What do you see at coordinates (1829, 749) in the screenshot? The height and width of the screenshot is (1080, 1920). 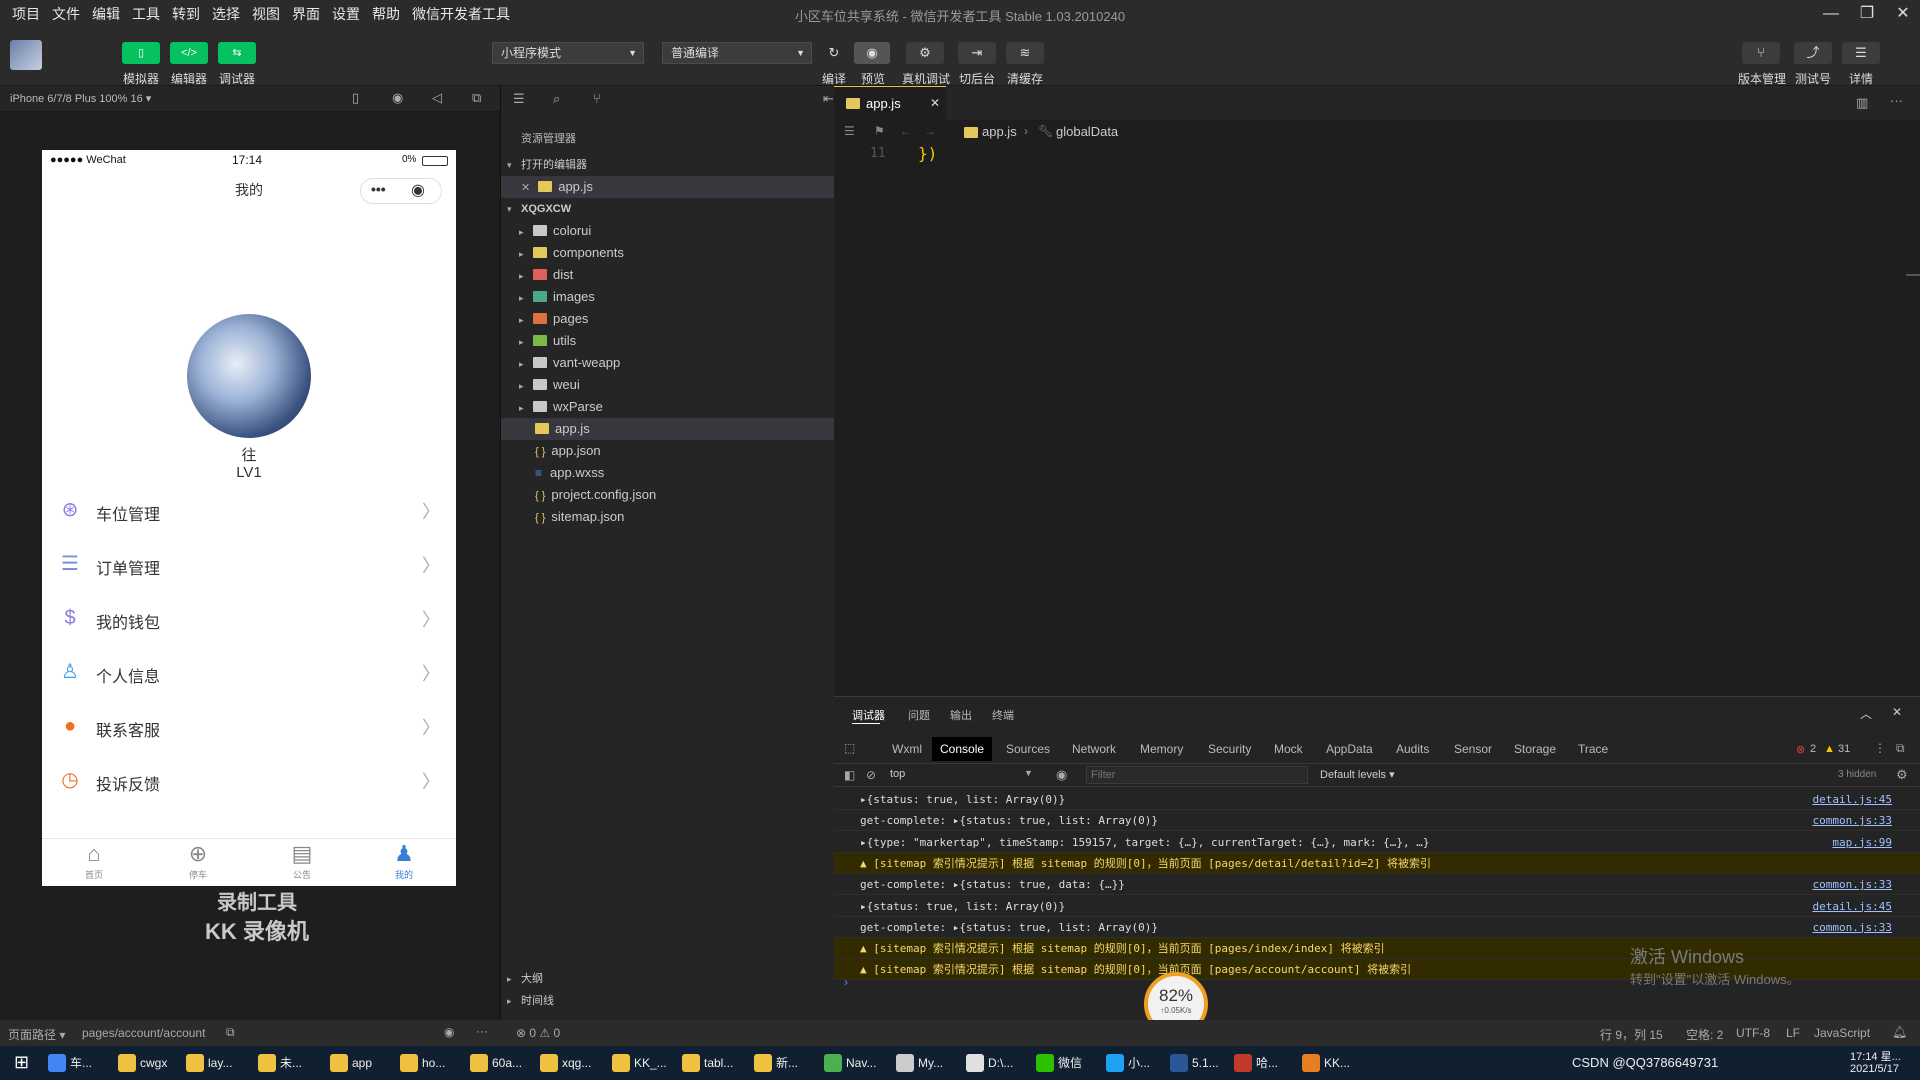 I see `warning-count-icon: ▲` at bounding box center [1829, 749].